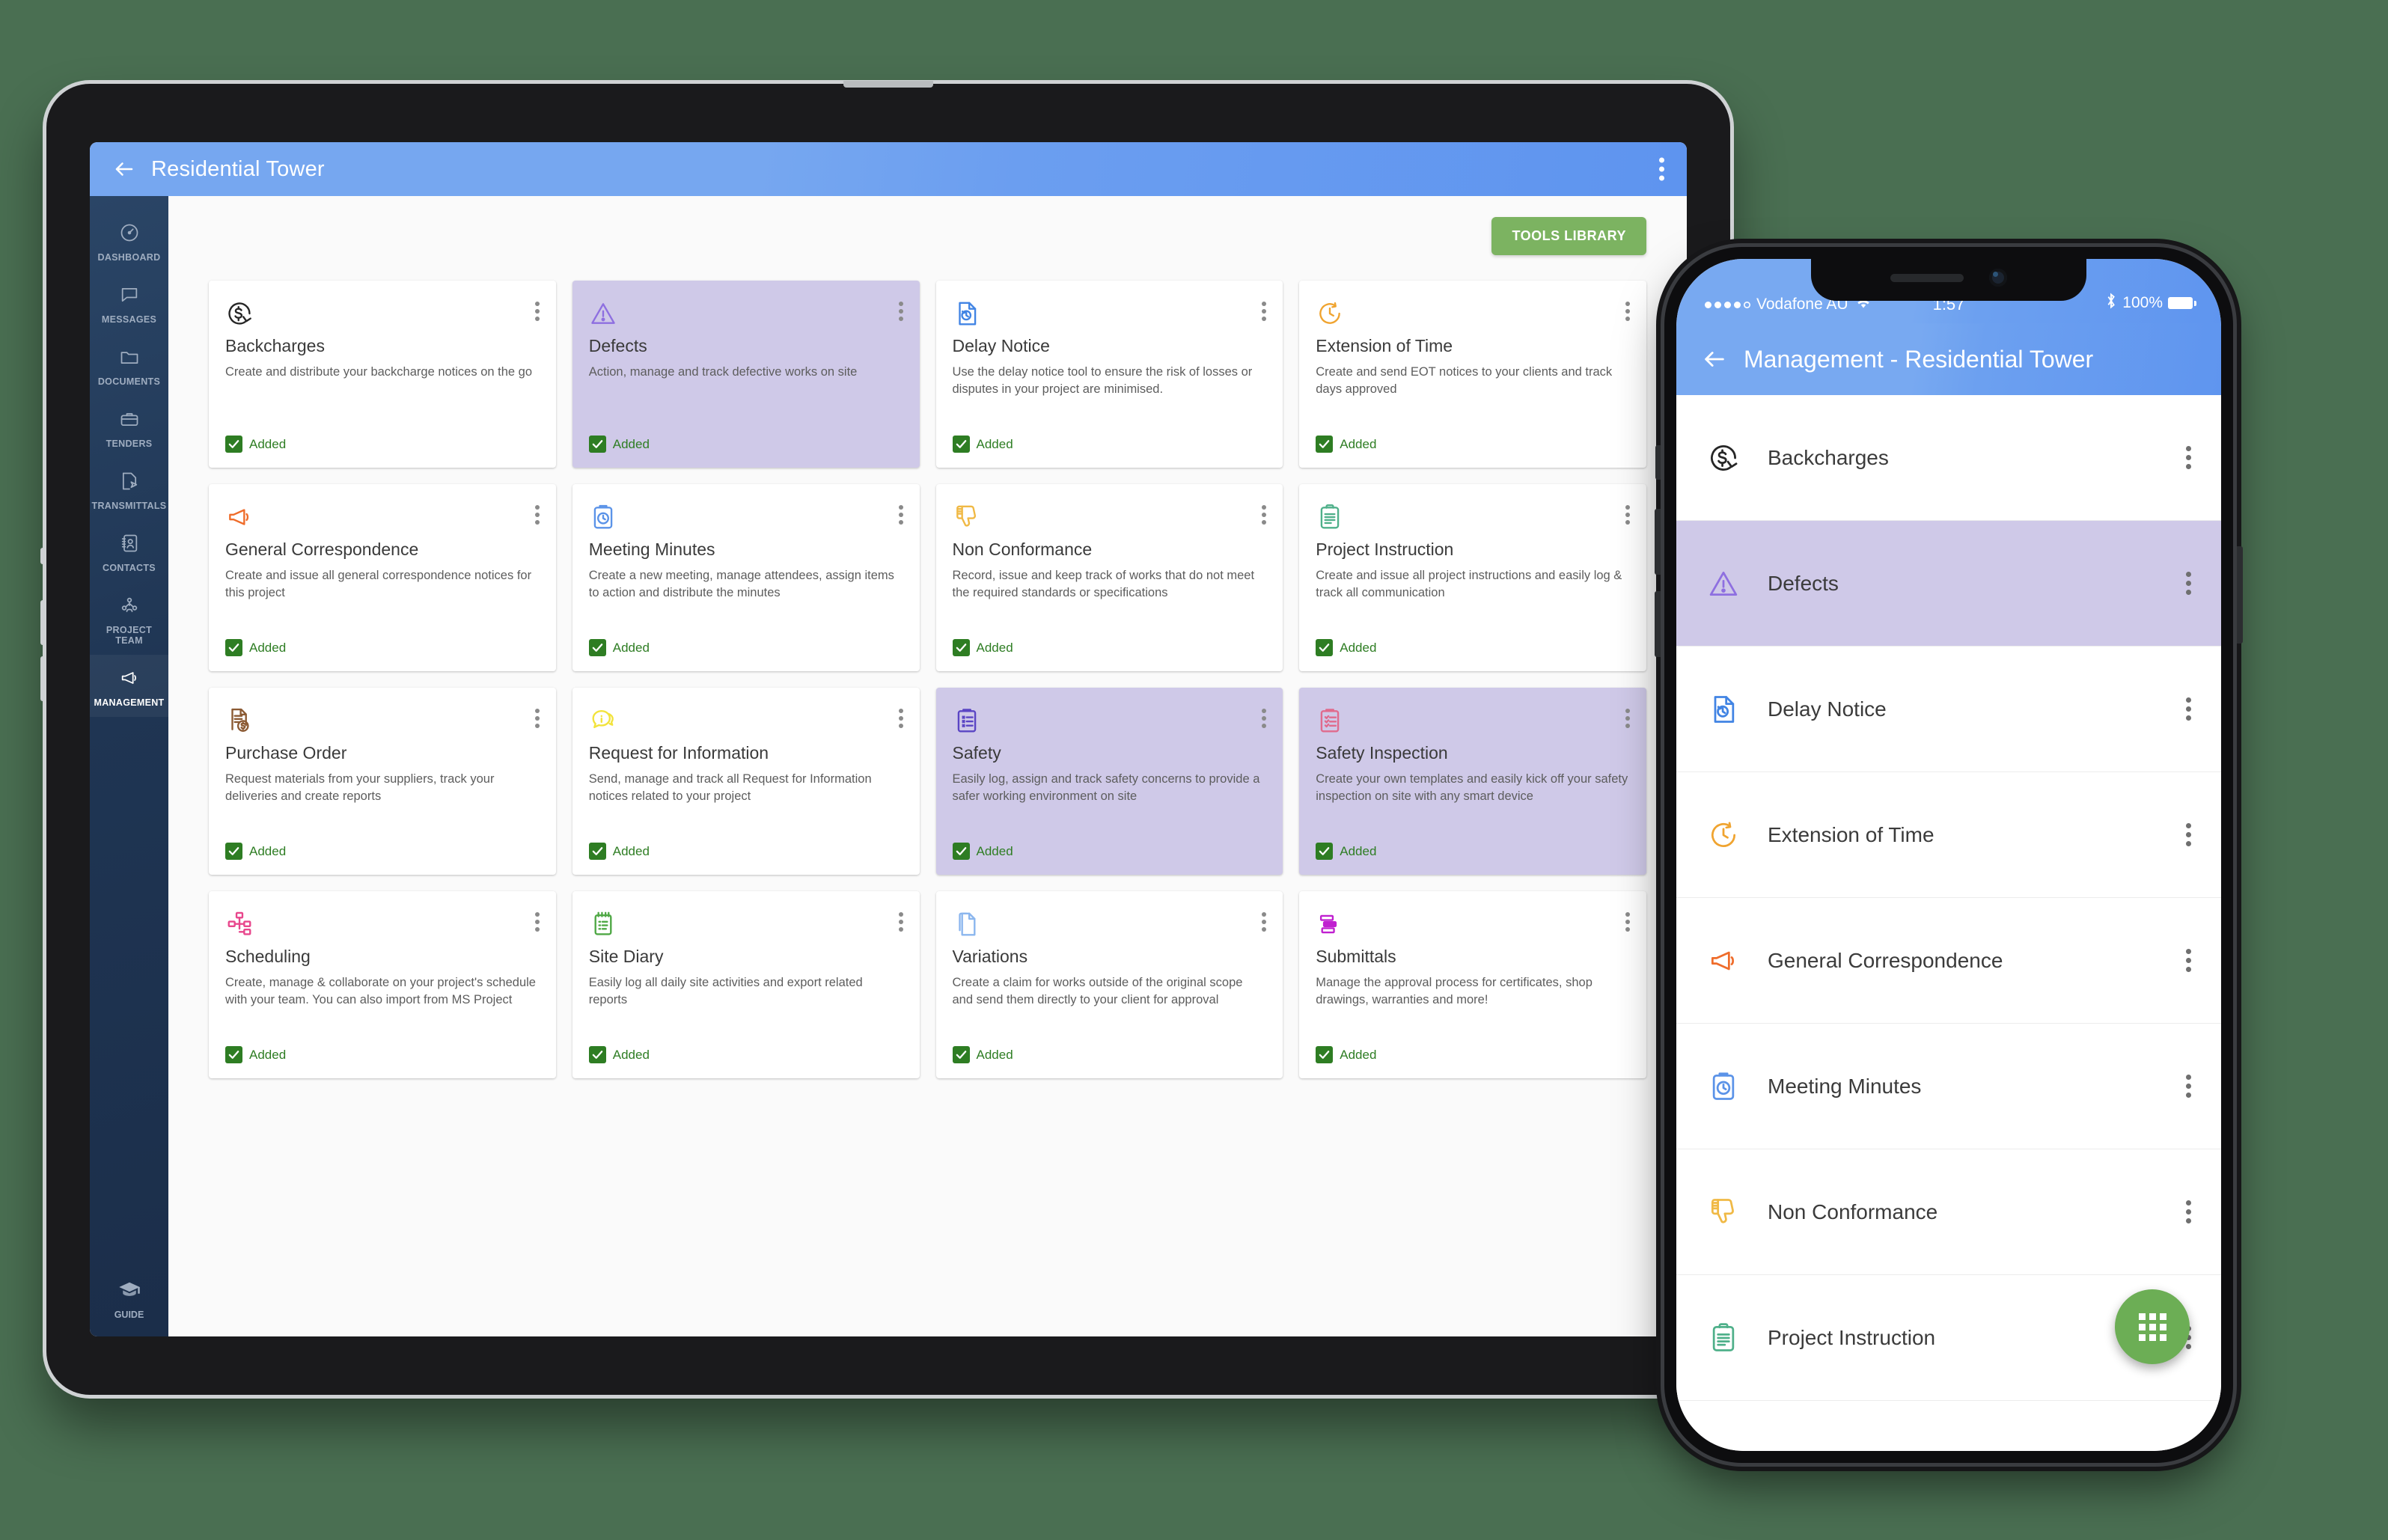  I want to click on graduation-cap-icon, so click(129, 1291).